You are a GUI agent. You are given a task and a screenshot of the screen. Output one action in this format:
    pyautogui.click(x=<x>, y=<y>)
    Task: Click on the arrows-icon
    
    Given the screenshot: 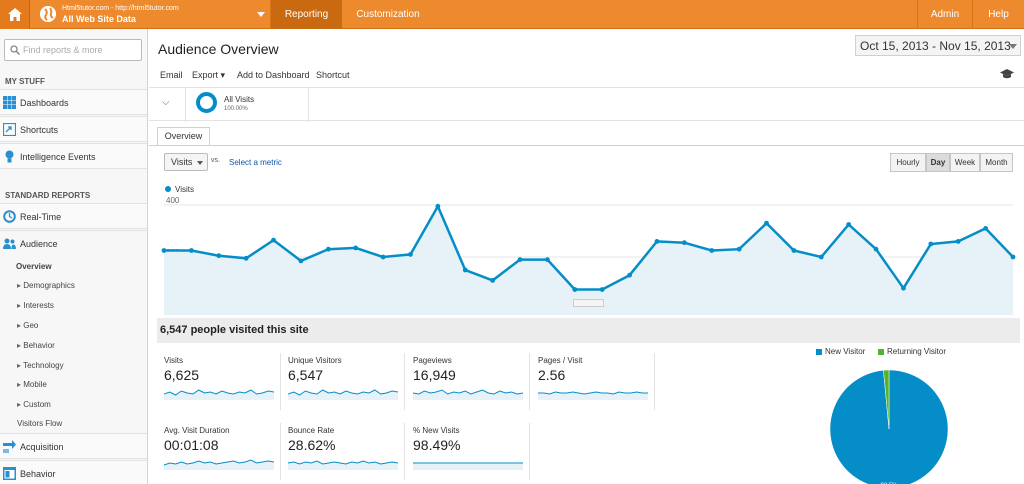 What is the action you would take?
    pyautogui.click(x=9, y=446)
    